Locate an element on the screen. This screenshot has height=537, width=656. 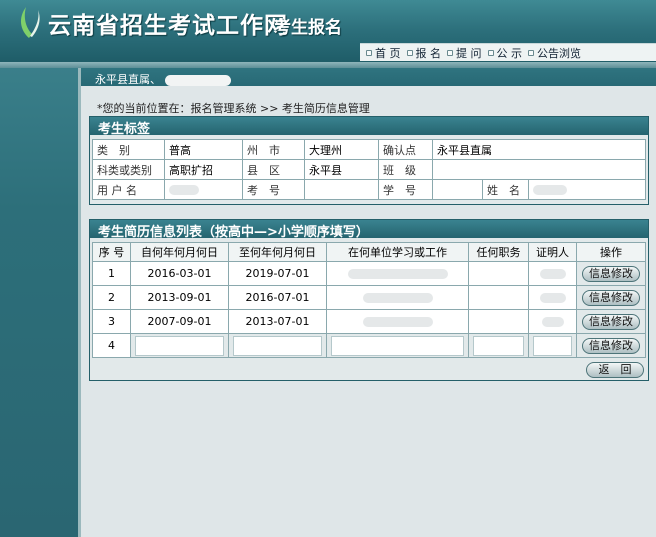
redacted-username is located at coordinates (198, 80).